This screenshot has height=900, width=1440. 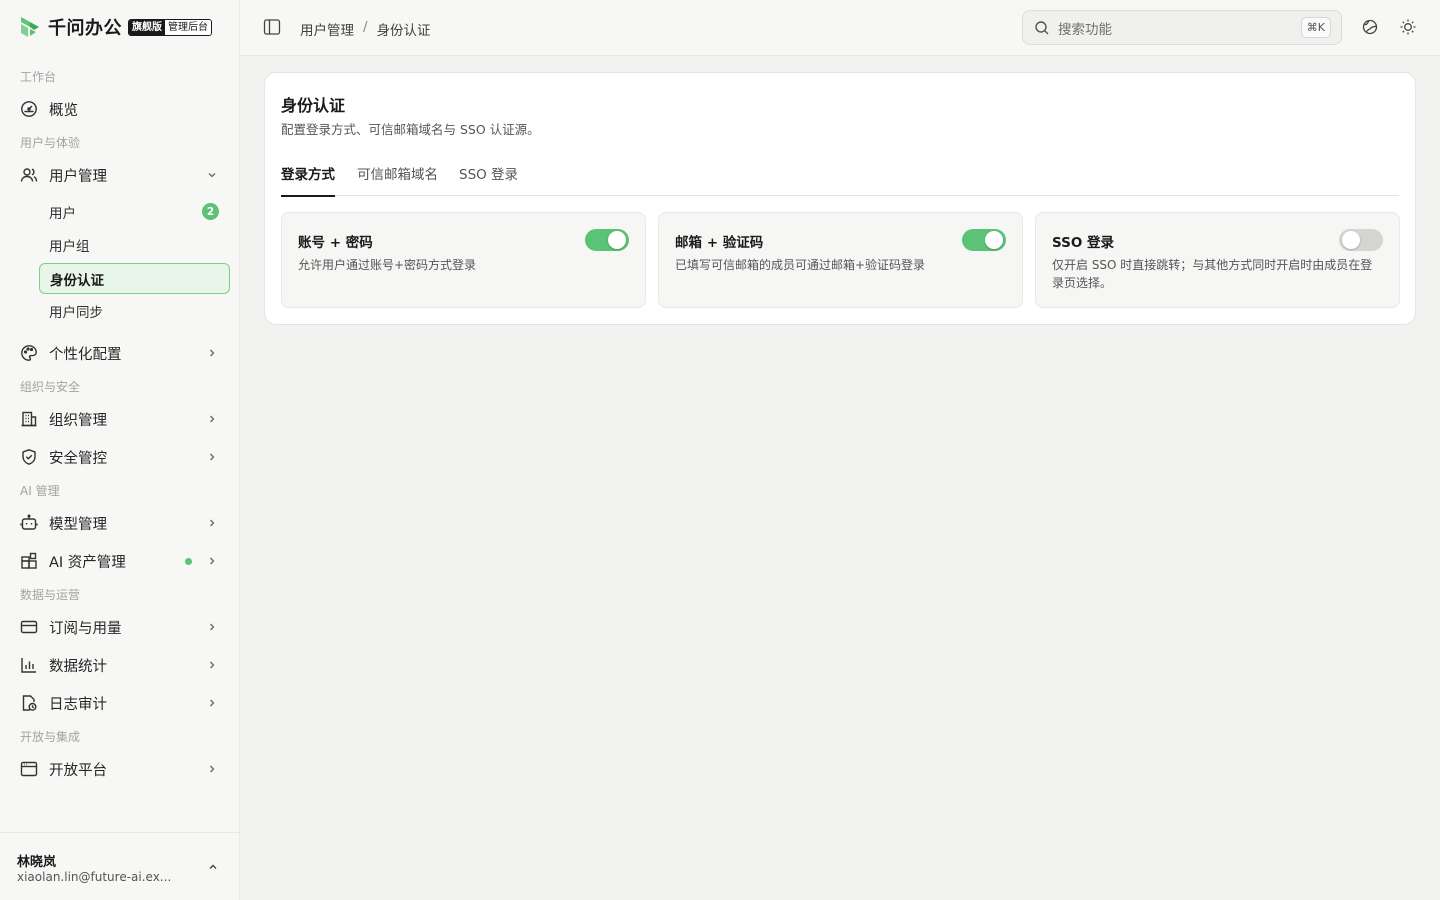 What do you see at coordinates (188, 27) in the screenshot?
I see `console-label: 管理后台` at bounding box center [188, 27].